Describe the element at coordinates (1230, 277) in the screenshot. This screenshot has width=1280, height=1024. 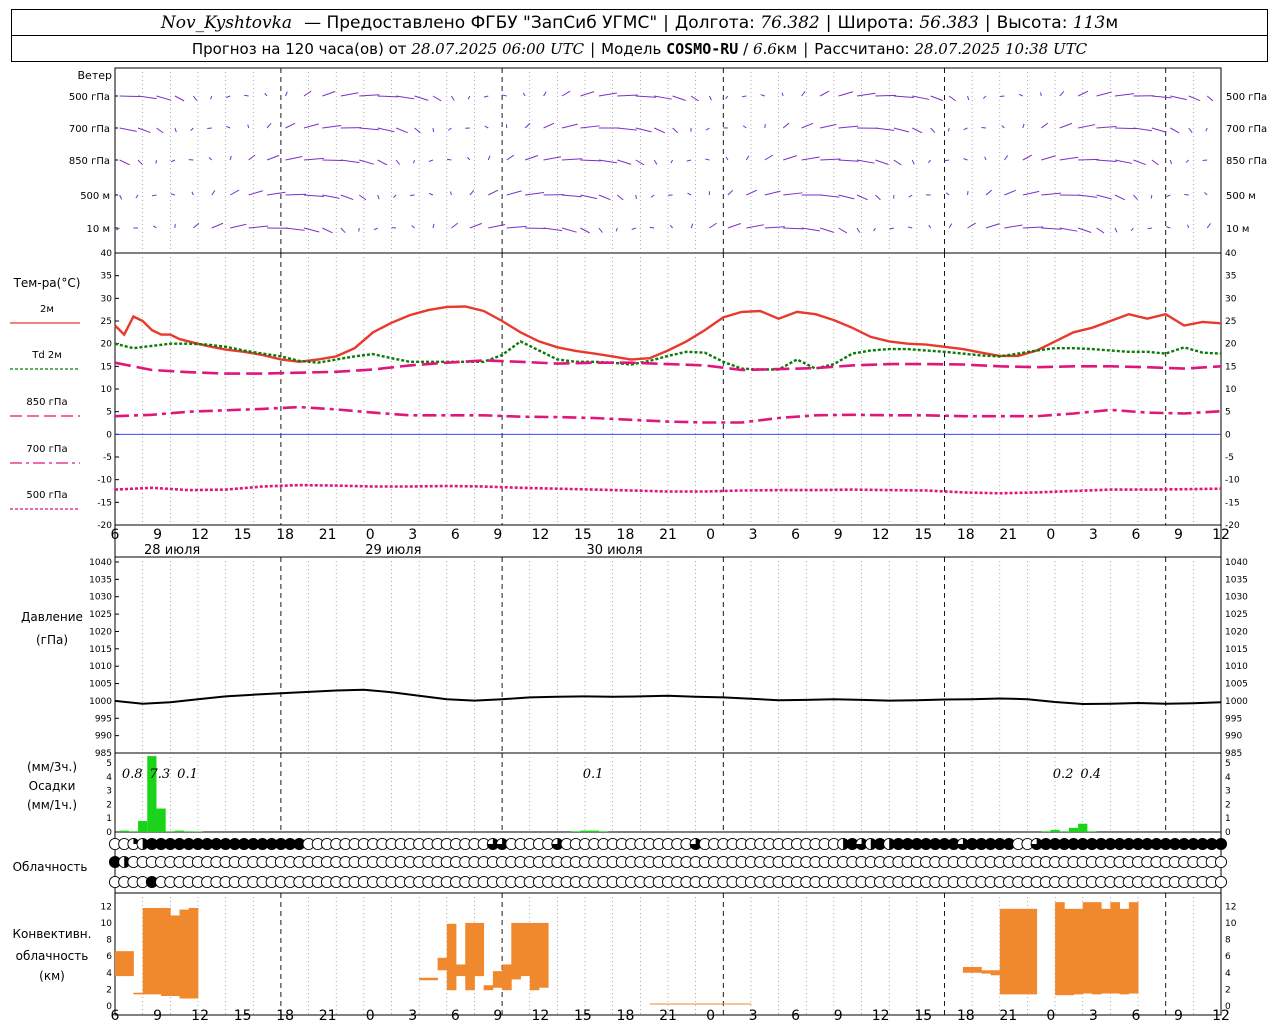
I see `temp-tick-right: 35` at that location.